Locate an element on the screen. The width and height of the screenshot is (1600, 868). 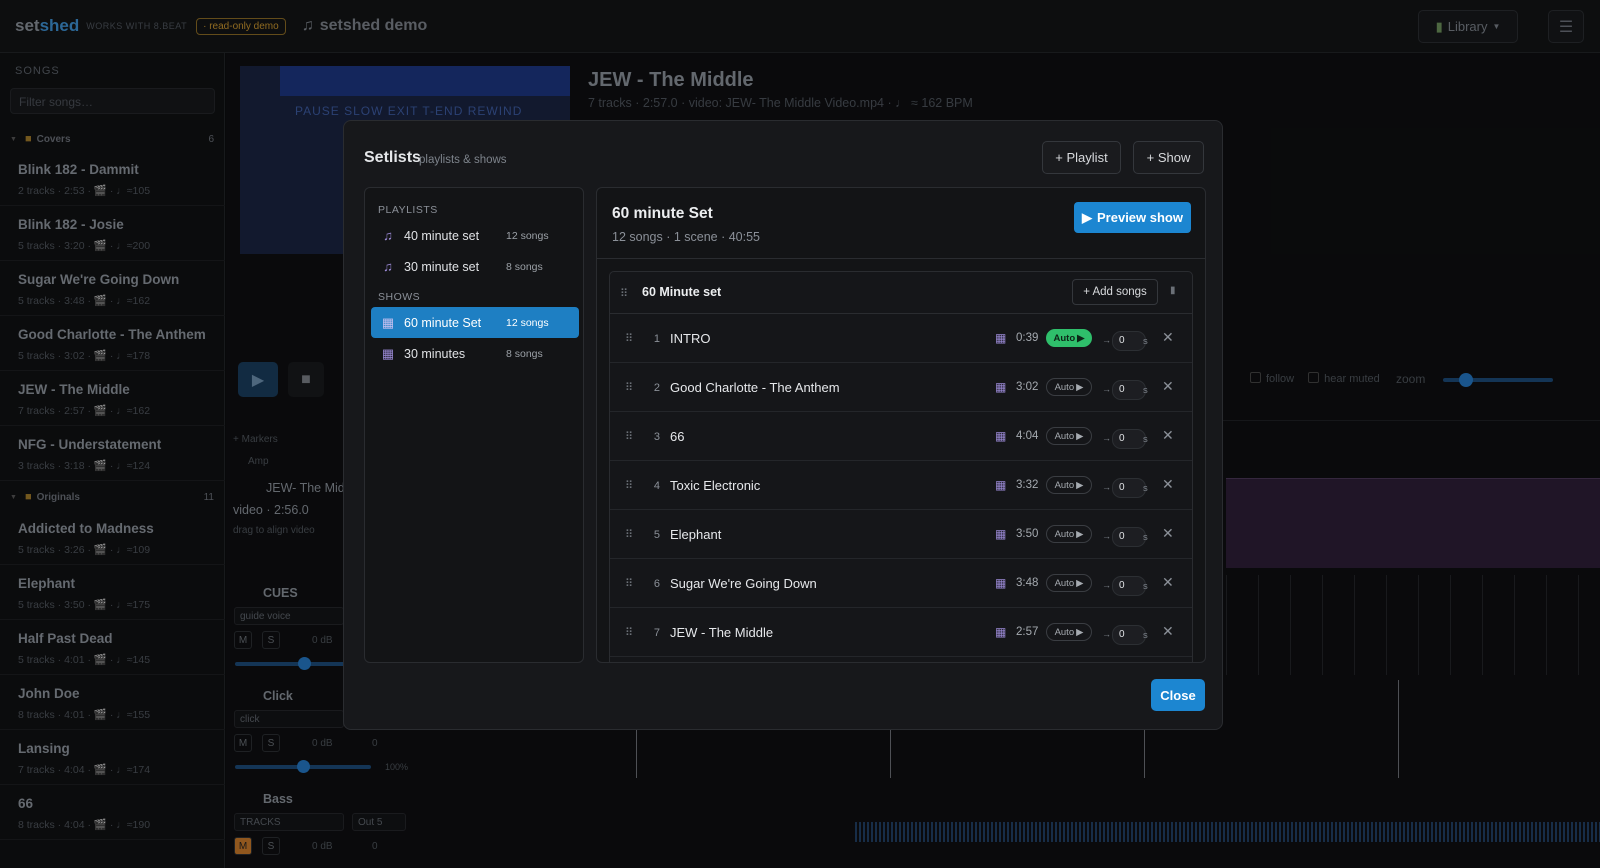
show-item: ▦ 60 minute Set 12 songs is located at coordinates (475, 322).